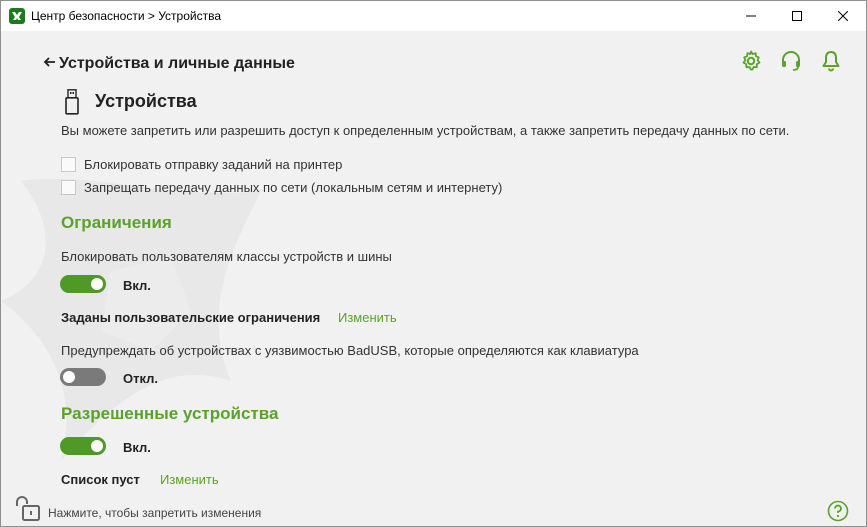 The image size is (867, 527). I want to click on page-title: Устройства, so click(146, 101).